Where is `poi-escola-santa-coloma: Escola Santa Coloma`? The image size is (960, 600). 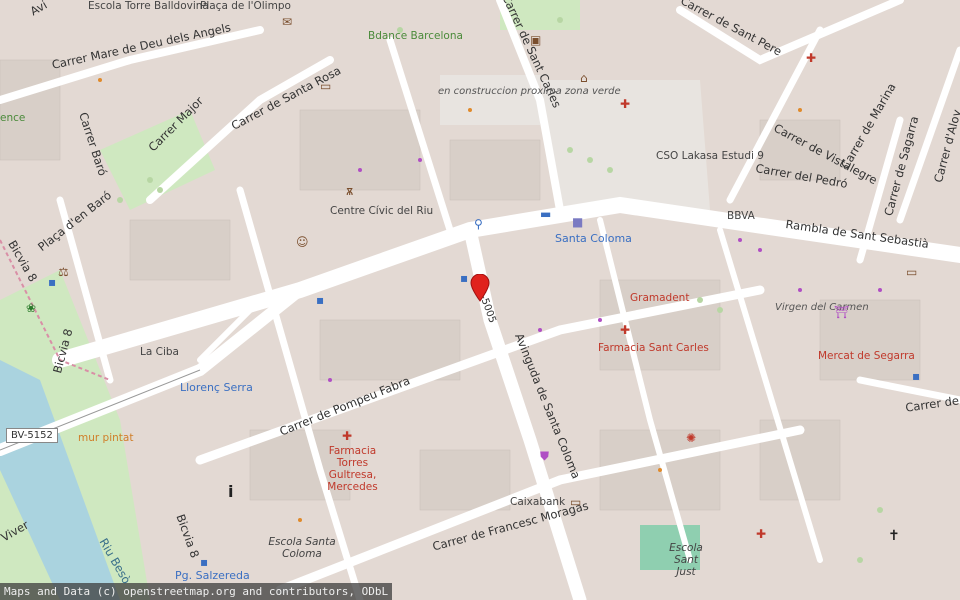
poi-escola-santa-coloma: Escola Santa Coloma is located at coordinates (302, 548).